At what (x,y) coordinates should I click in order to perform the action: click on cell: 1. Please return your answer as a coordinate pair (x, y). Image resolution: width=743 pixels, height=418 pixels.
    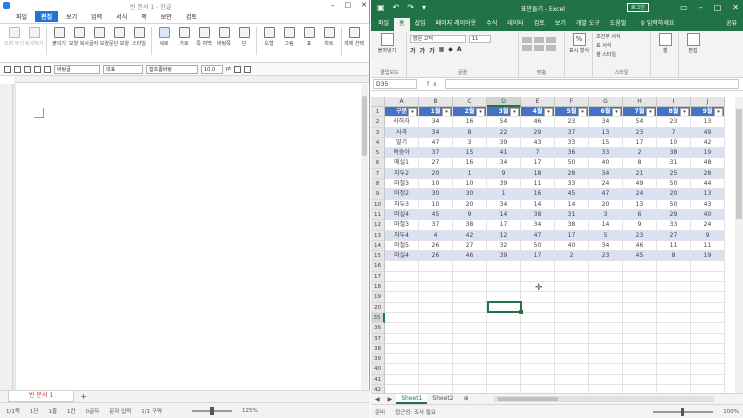
    Looking at the image, I should click on (504, 194).